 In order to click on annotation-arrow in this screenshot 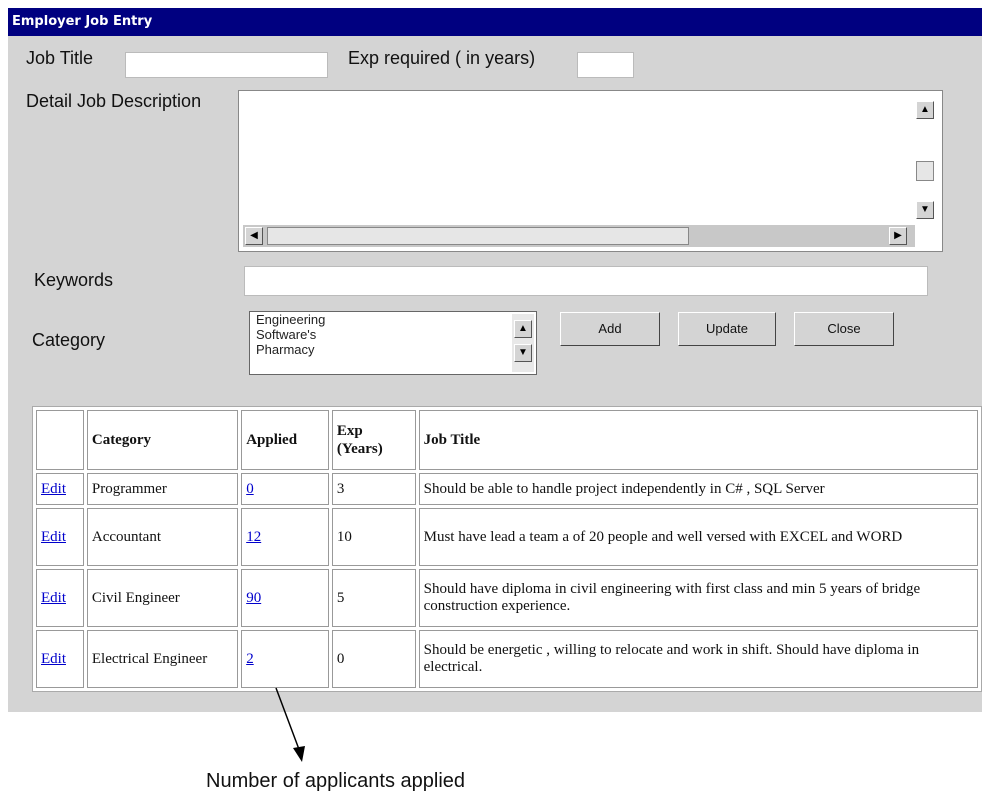, I will do `click(290, 724)`.